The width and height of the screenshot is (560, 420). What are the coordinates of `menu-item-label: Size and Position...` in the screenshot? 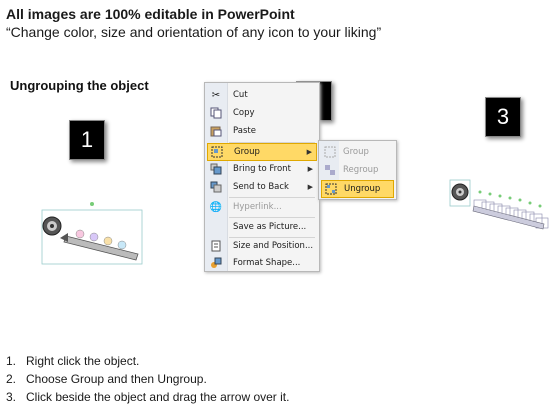 It's located at (273, 246).